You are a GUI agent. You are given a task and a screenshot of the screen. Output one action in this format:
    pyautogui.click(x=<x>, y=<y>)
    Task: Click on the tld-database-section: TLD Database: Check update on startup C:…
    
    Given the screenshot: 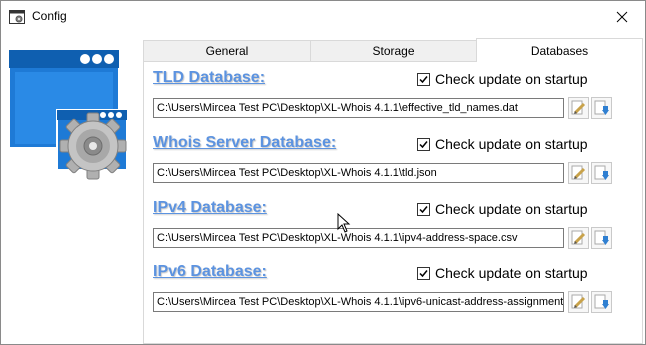 What is the action you would take?
    pyautogui.click(x=393, y=98)
    